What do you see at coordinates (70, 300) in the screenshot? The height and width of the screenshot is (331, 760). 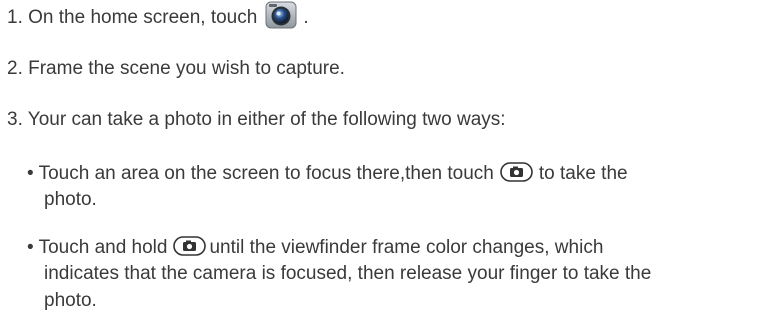 I see `bullet-2-line-3: photo.` at bounding box center [70, 300].